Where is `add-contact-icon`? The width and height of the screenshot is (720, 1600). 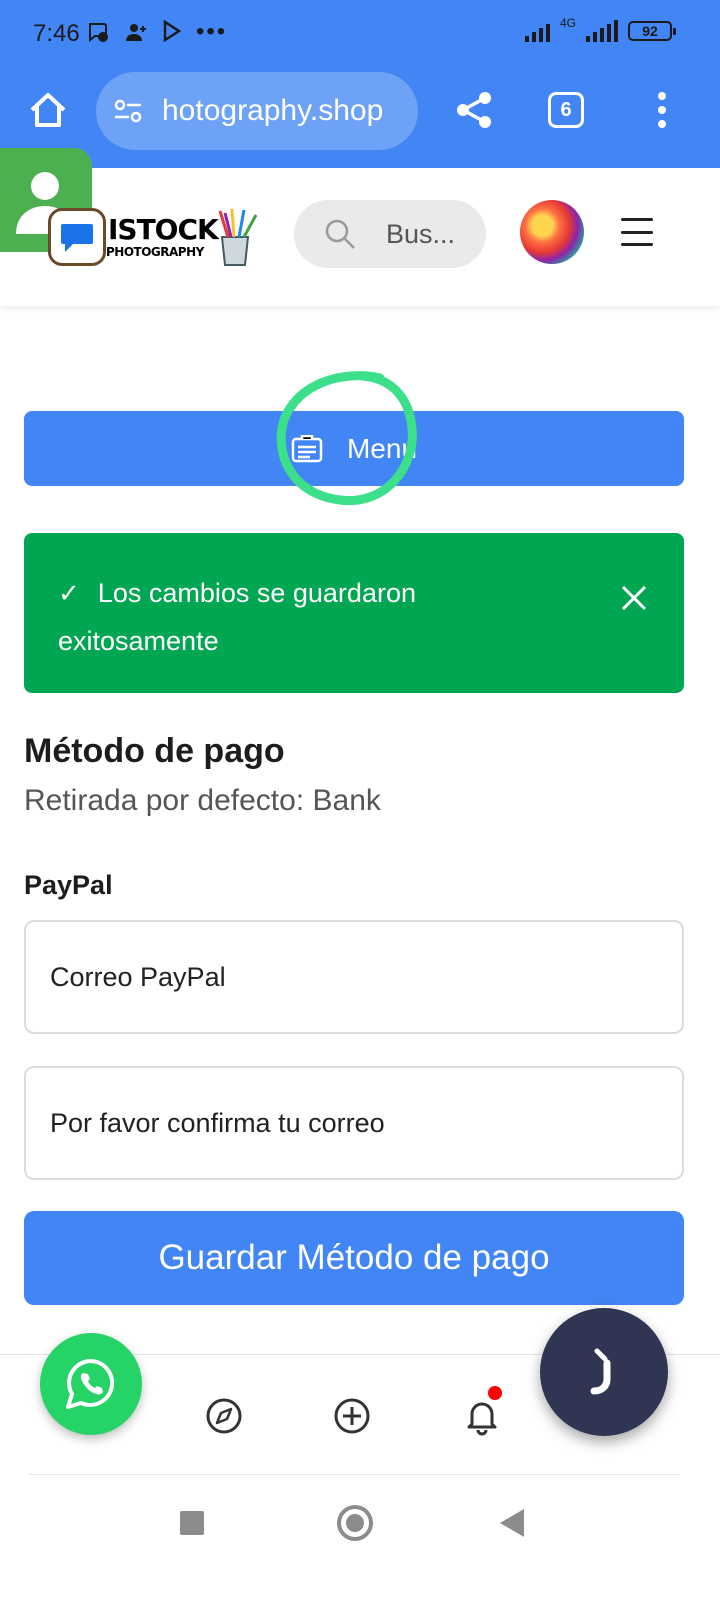
add-contact-icon is located at coordinates (136, 32).